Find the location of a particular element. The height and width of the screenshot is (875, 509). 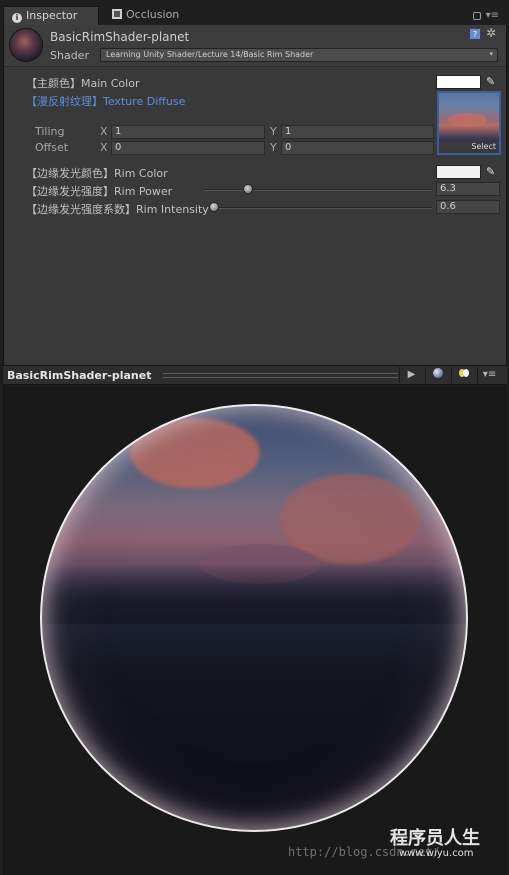

preview-resize-grip is located at coordinates (280, 375).